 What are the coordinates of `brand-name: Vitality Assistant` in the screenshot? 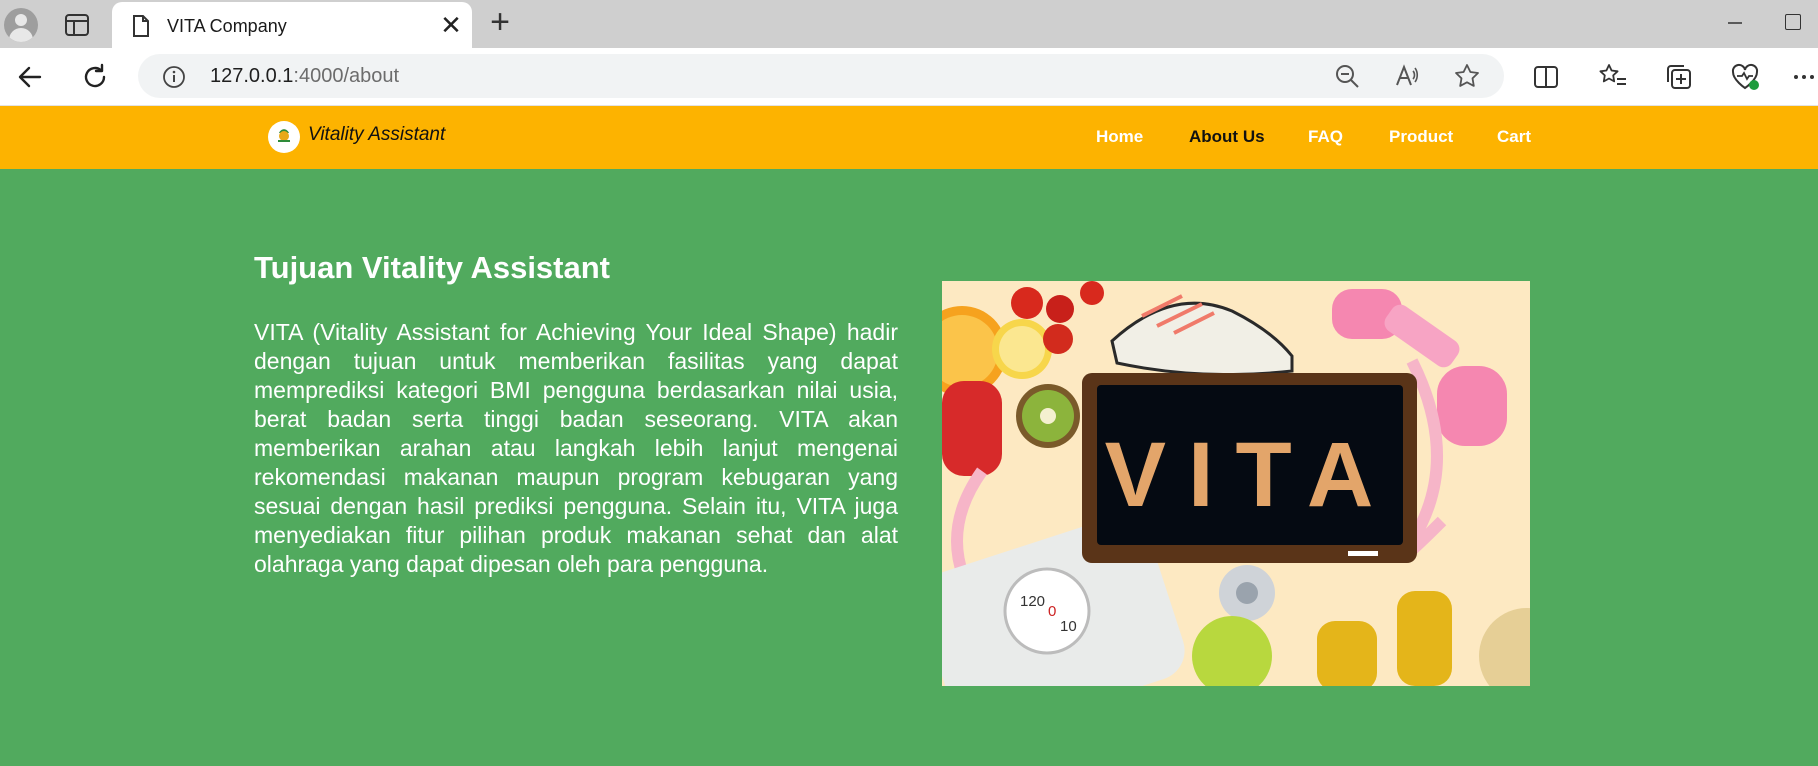 It's located at (376, 135).